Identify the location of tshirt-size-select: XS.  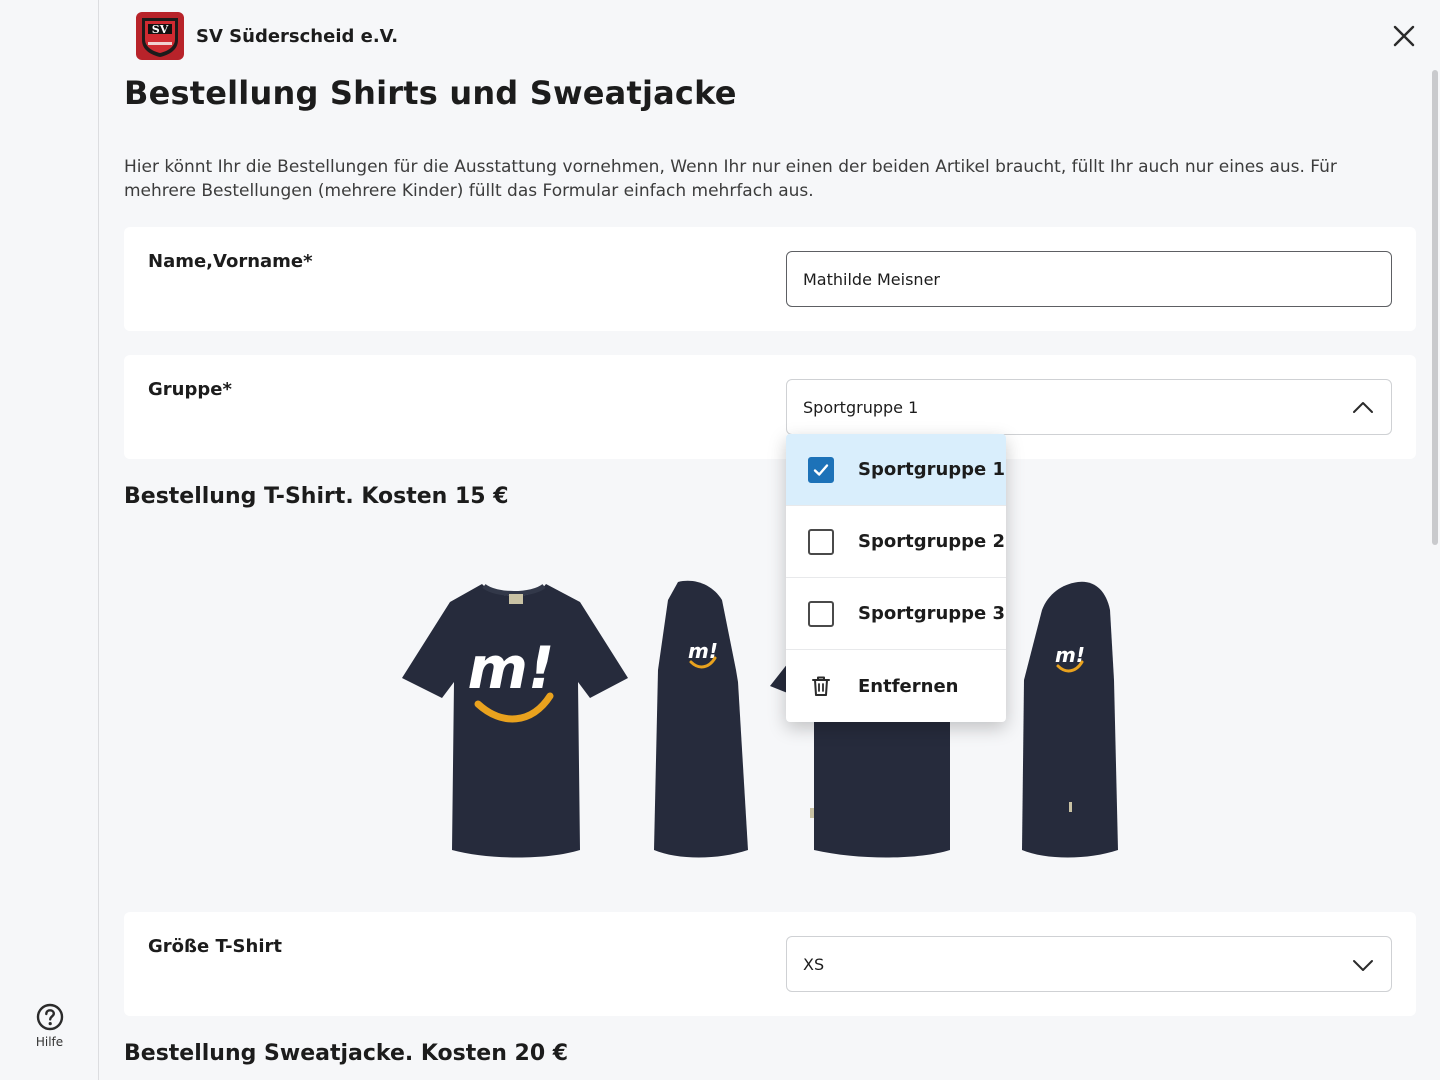
(1089, 964).